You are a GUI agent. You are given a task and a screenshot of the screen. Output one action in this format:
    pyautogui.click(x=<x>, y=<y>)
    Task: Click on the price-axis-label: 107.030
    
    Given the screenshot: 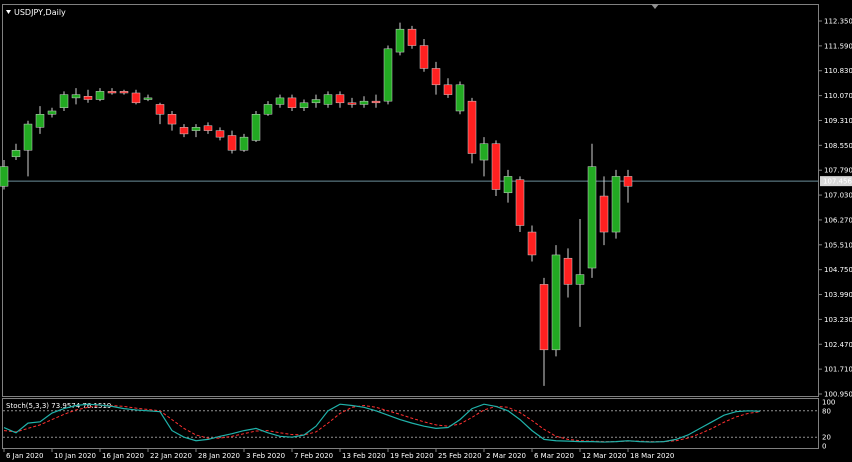 What is the action you would take?
    pyautogui.click(x=838, y=196)
    